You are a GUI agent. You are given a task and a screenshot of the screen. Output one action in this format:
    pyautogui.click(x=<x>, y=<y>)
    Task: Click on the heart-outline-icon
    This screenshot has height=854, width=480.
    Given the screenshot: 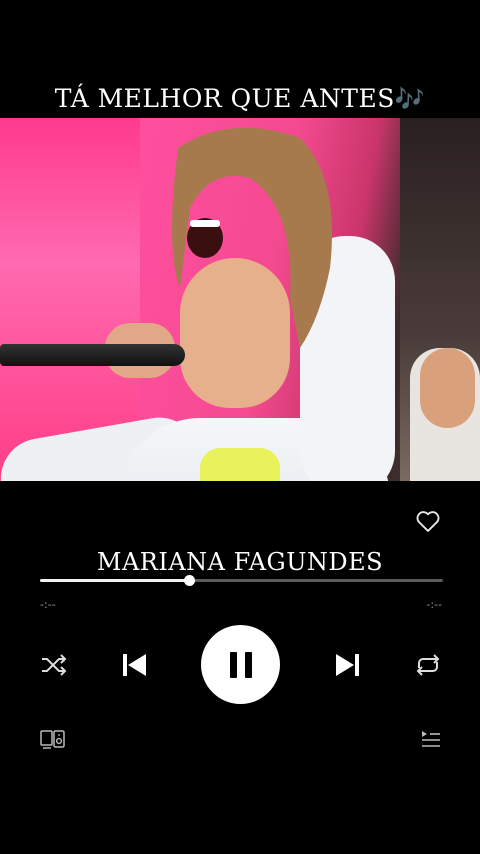 What is the action you would take?
    pyautogui.click(x=428, y=521)
    